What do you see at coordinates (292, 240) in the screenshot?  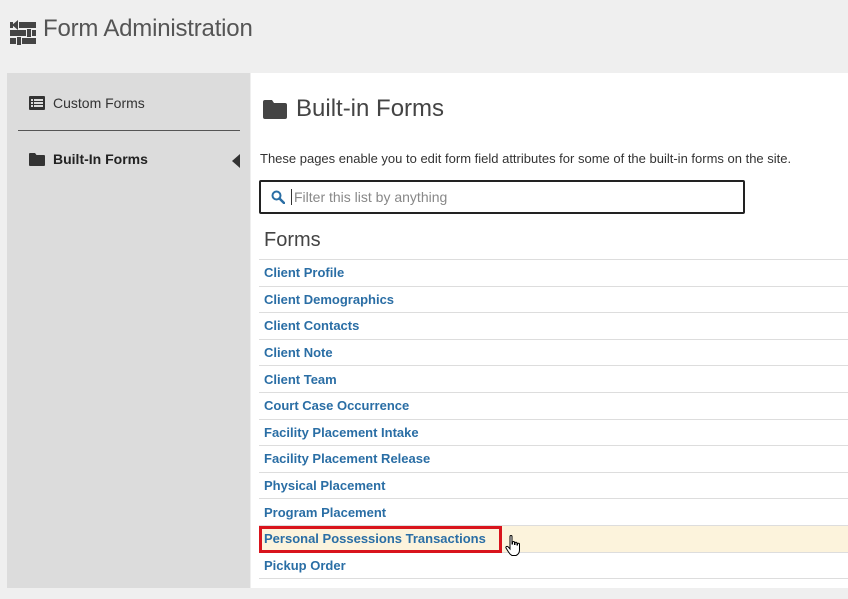 I see `forms-heading: Forms` at bounding box center [292, 240].